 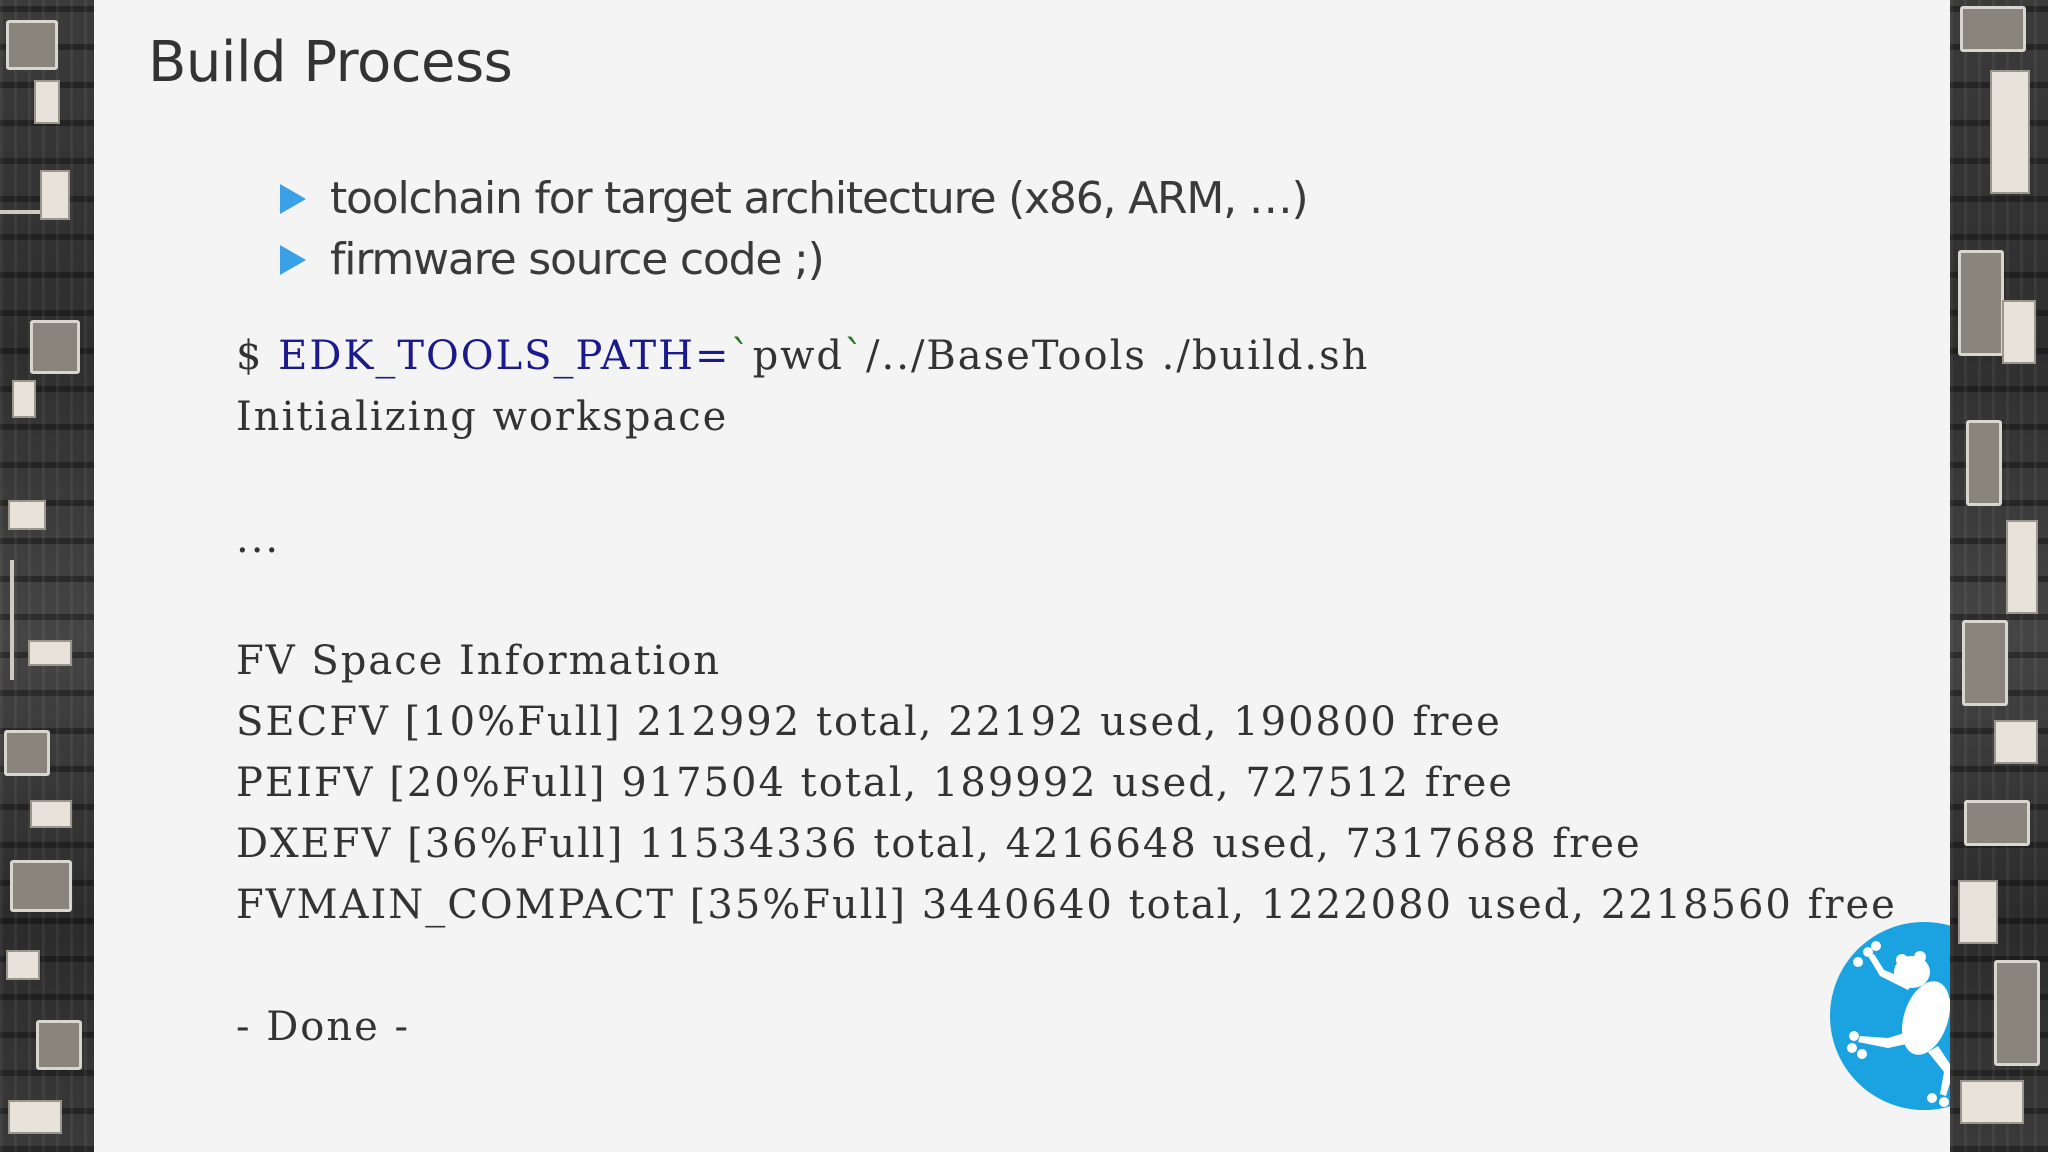 I want to click on backtick-close: `, so click(x=855, y=356).